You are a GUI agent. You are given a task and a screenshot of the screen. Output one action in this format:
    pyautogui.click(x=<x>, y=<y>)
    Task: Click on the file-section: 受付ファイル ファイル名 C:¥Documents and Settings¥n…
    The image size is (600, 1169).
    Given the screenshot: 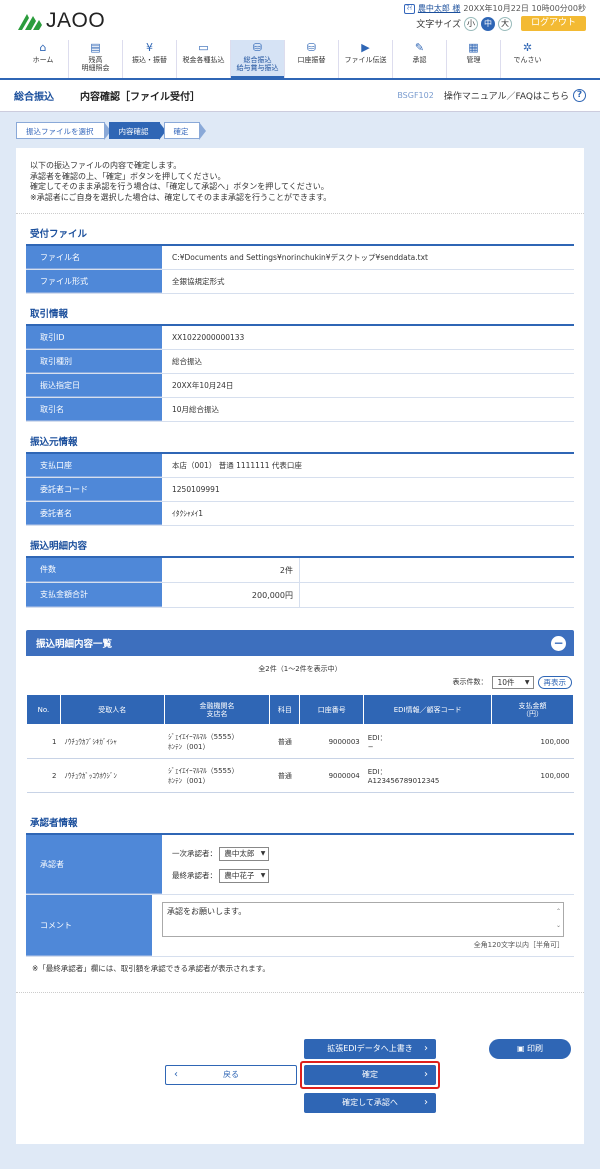 What is the action you would take?
    pyautogui.click(x=300, y=254)
    